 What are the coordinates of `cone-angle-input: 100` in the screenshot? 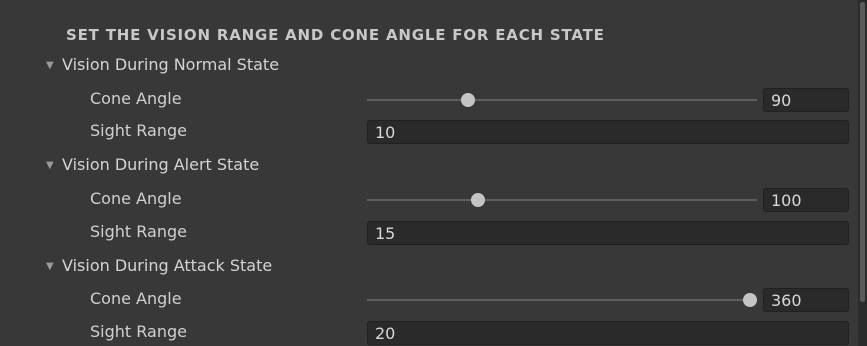 It's located at (806, 200).